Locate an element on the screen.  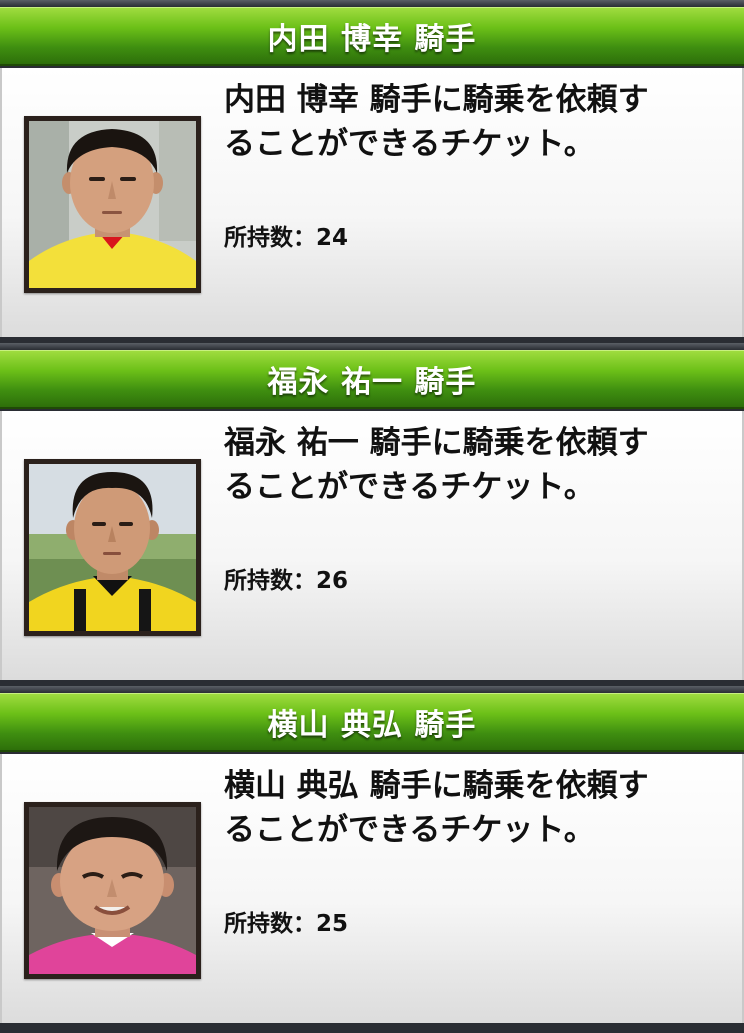
owned-count: 所持数：26 is located at coordinates (286, 578).